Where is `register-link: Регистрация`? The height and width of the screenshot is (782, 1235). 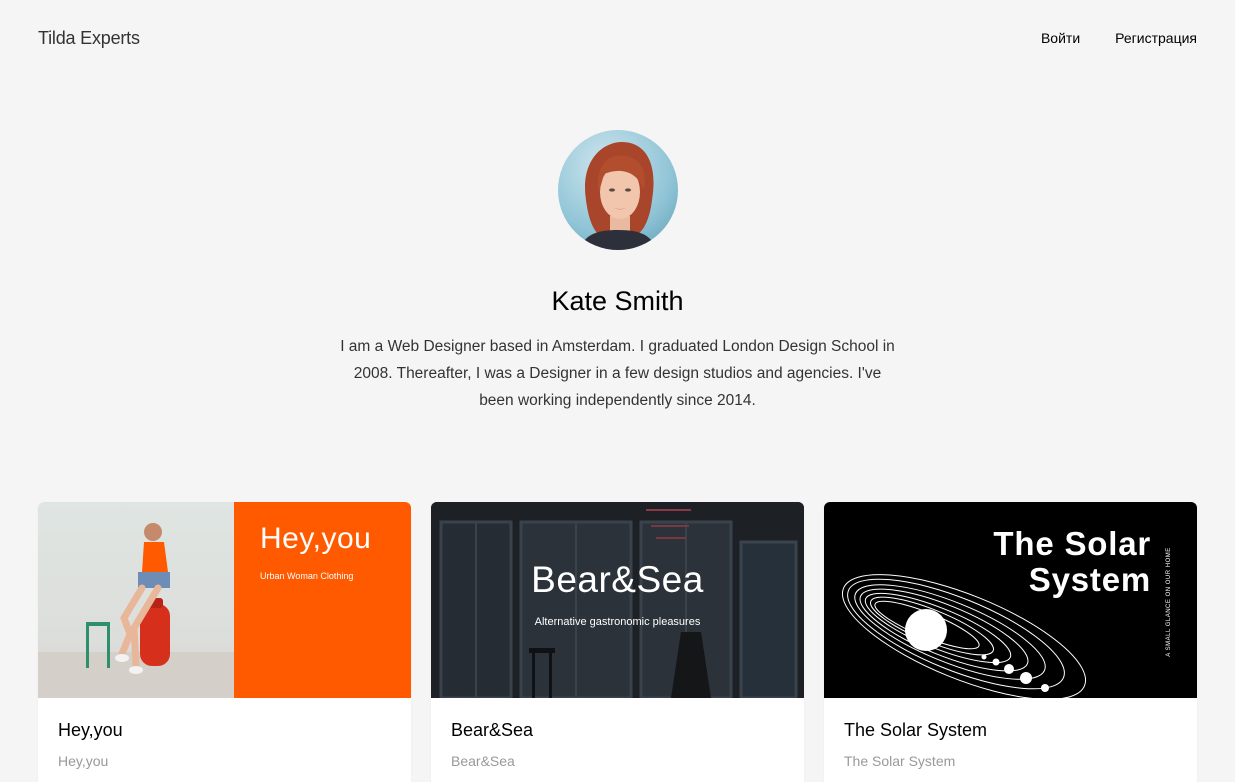 register-link: Регистрация is located at coordinates (1156, 38).